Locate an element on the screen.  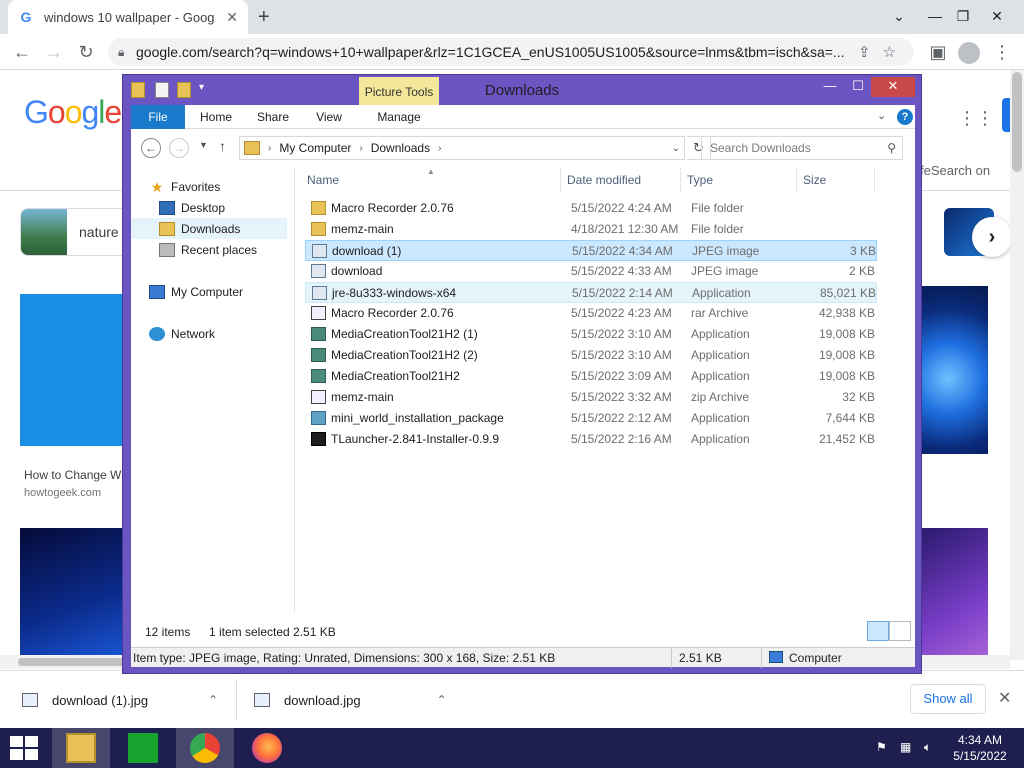
breadcrumb-my-computer: My Computer is located at coordinates (315, 148).